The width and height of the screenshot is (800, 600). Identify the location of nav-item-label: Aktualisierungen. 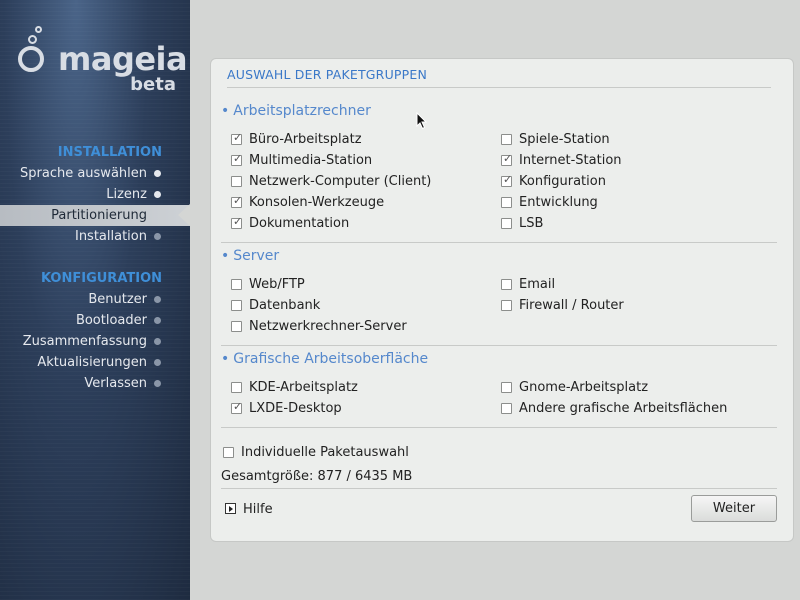
(92, 362).